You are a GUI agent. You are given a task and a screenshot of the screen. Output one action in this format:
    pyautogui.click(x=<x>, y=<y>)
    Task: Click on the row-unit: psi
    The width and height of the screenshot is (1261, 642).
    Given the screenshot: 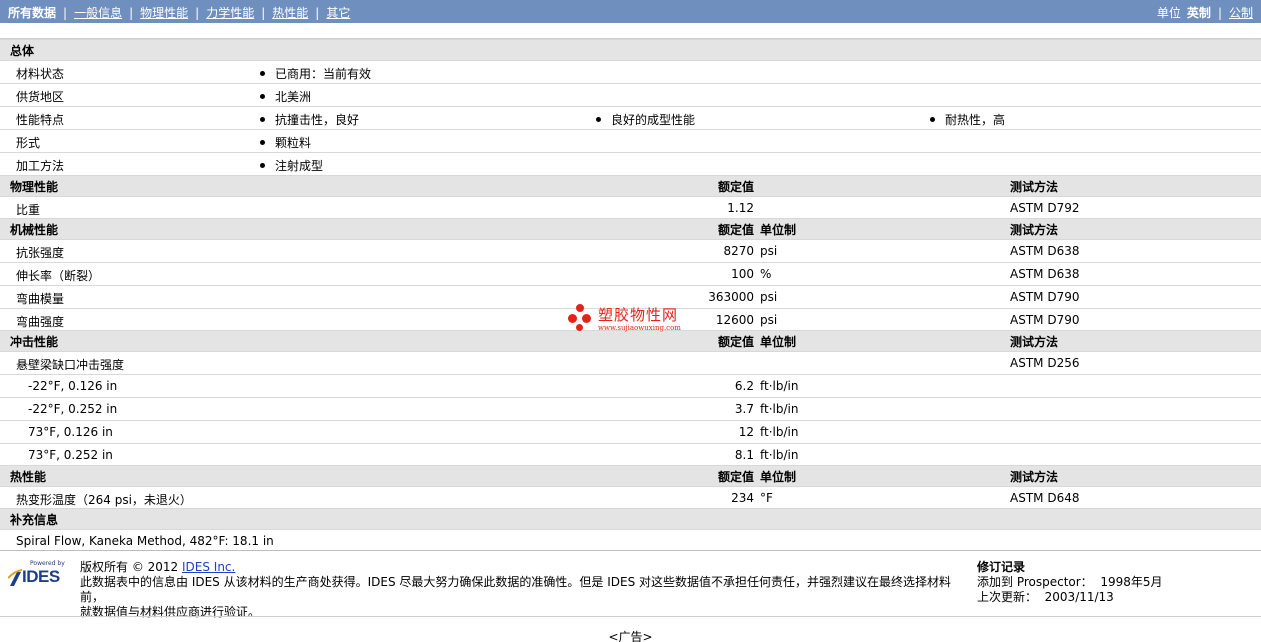 What is the action you would take?
    pyautogui.click(x=769, y=251)
    